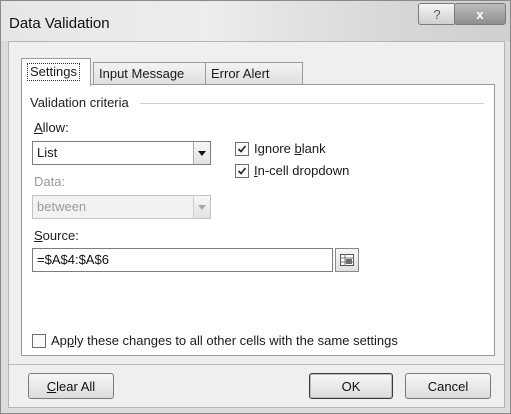 The image size is (511, 414). I want to click on data-label: Data:, so click(50, 181).